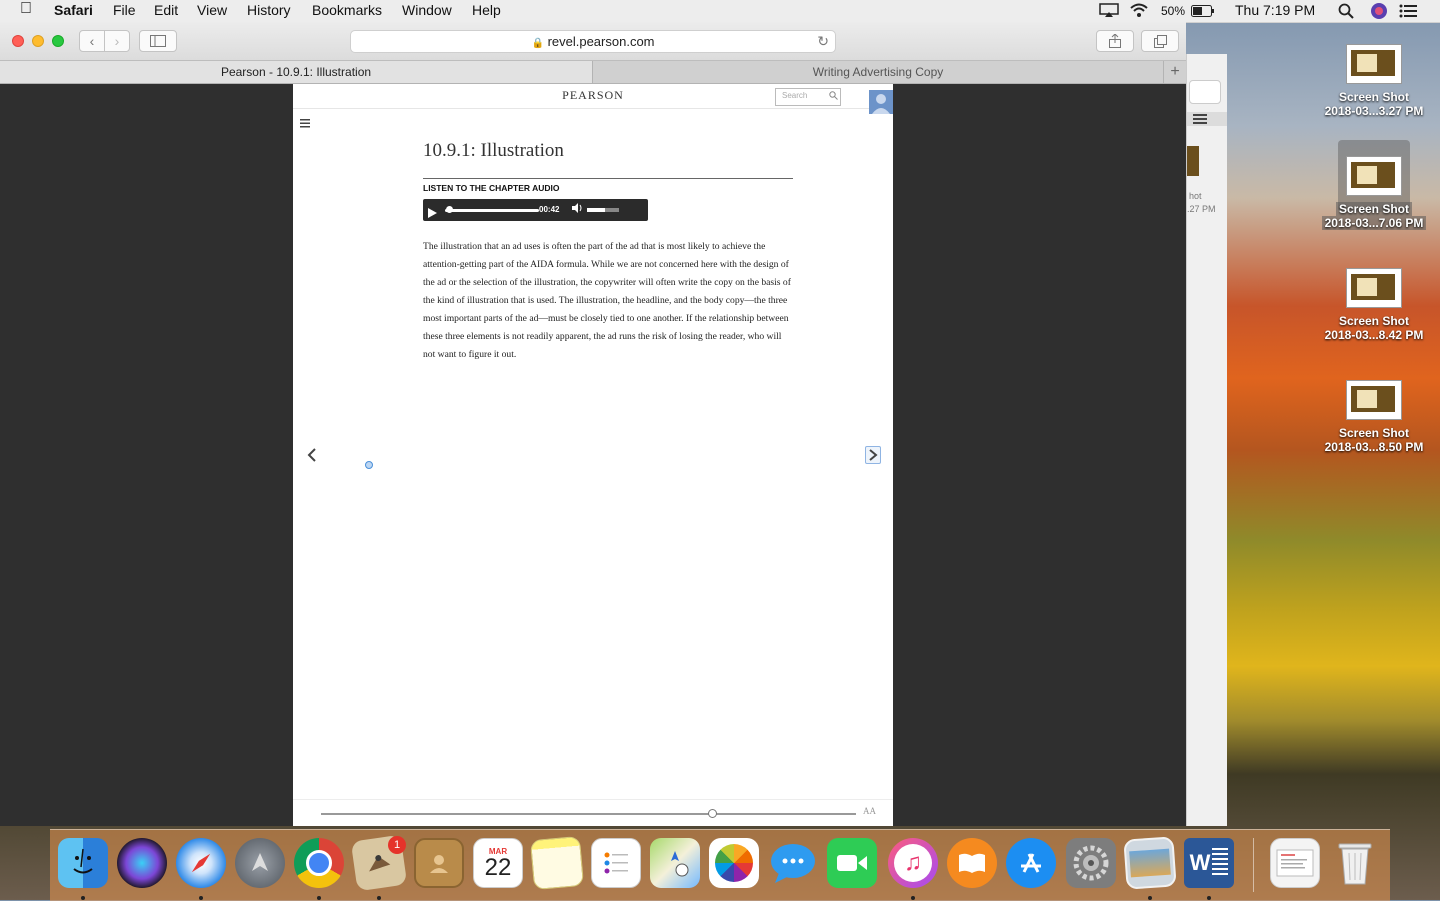 This screenshot has width=1440, height=901. What do you see at coordinates (58, 41) in the screenshot?
I see `zoom-window-button` at bounding box center [58, 41].